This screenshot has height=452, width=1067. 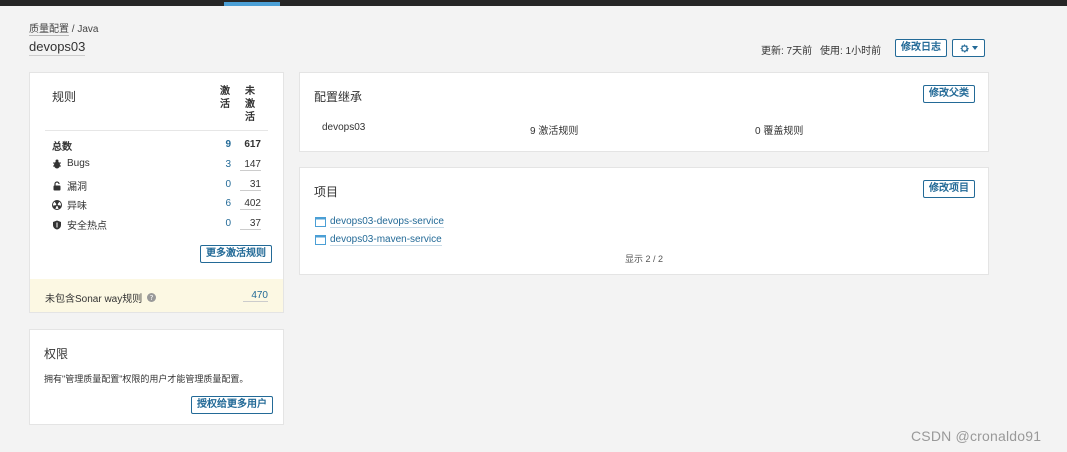 I want to click on gear-icon, so click(x=964, y=48).